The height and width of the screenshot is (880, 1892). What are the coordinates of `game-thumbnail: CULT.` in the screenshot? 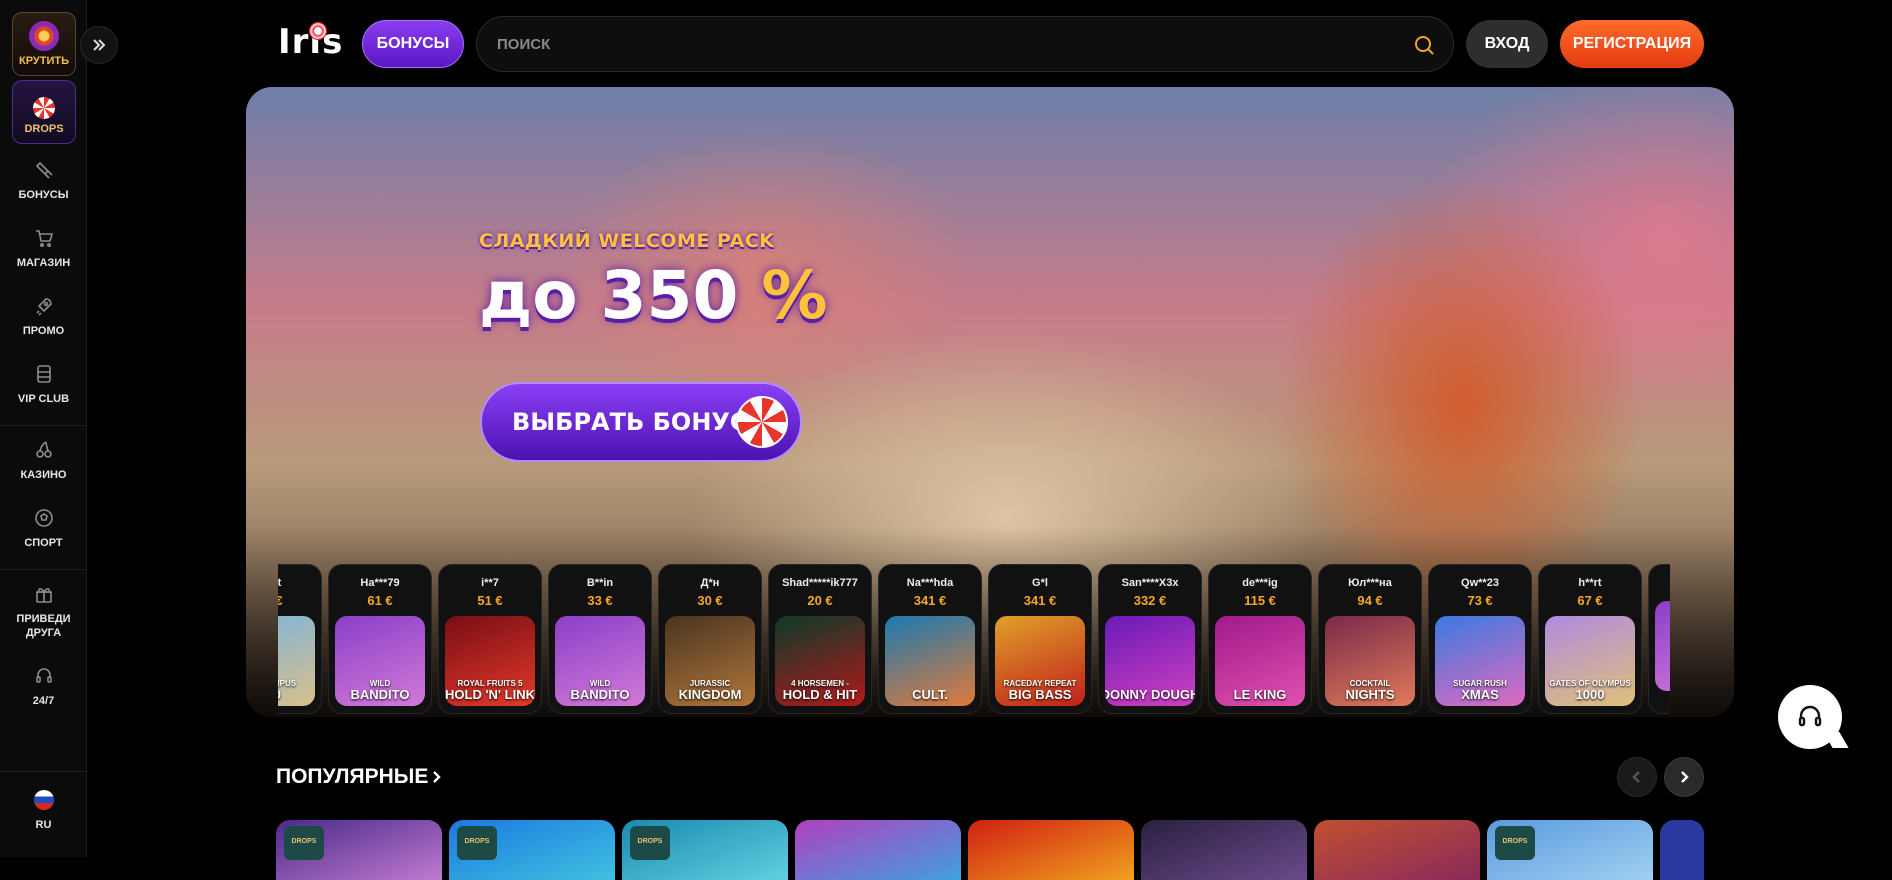 It's located at (930, 661).